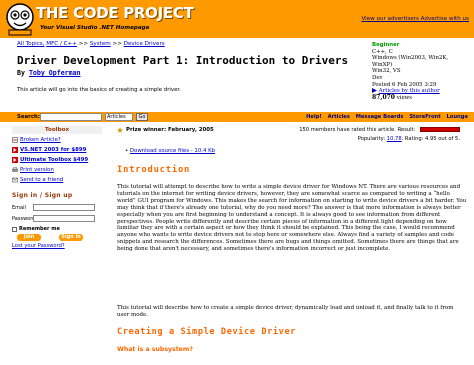 The height and width of the screenshot is (365, 474). I want to click on search-scope-select: Articles, so click(119, 117).